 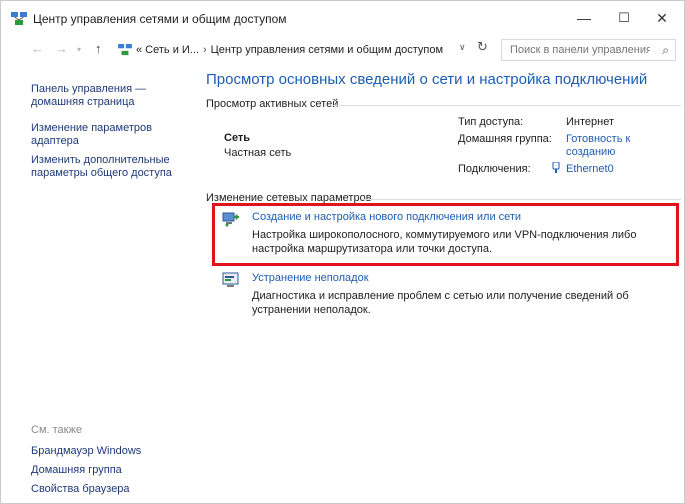 What do you see at coordinates (482, 47) in the screenshot?
I see `refresh-icon: ↻` at bounding box center [482, 47].